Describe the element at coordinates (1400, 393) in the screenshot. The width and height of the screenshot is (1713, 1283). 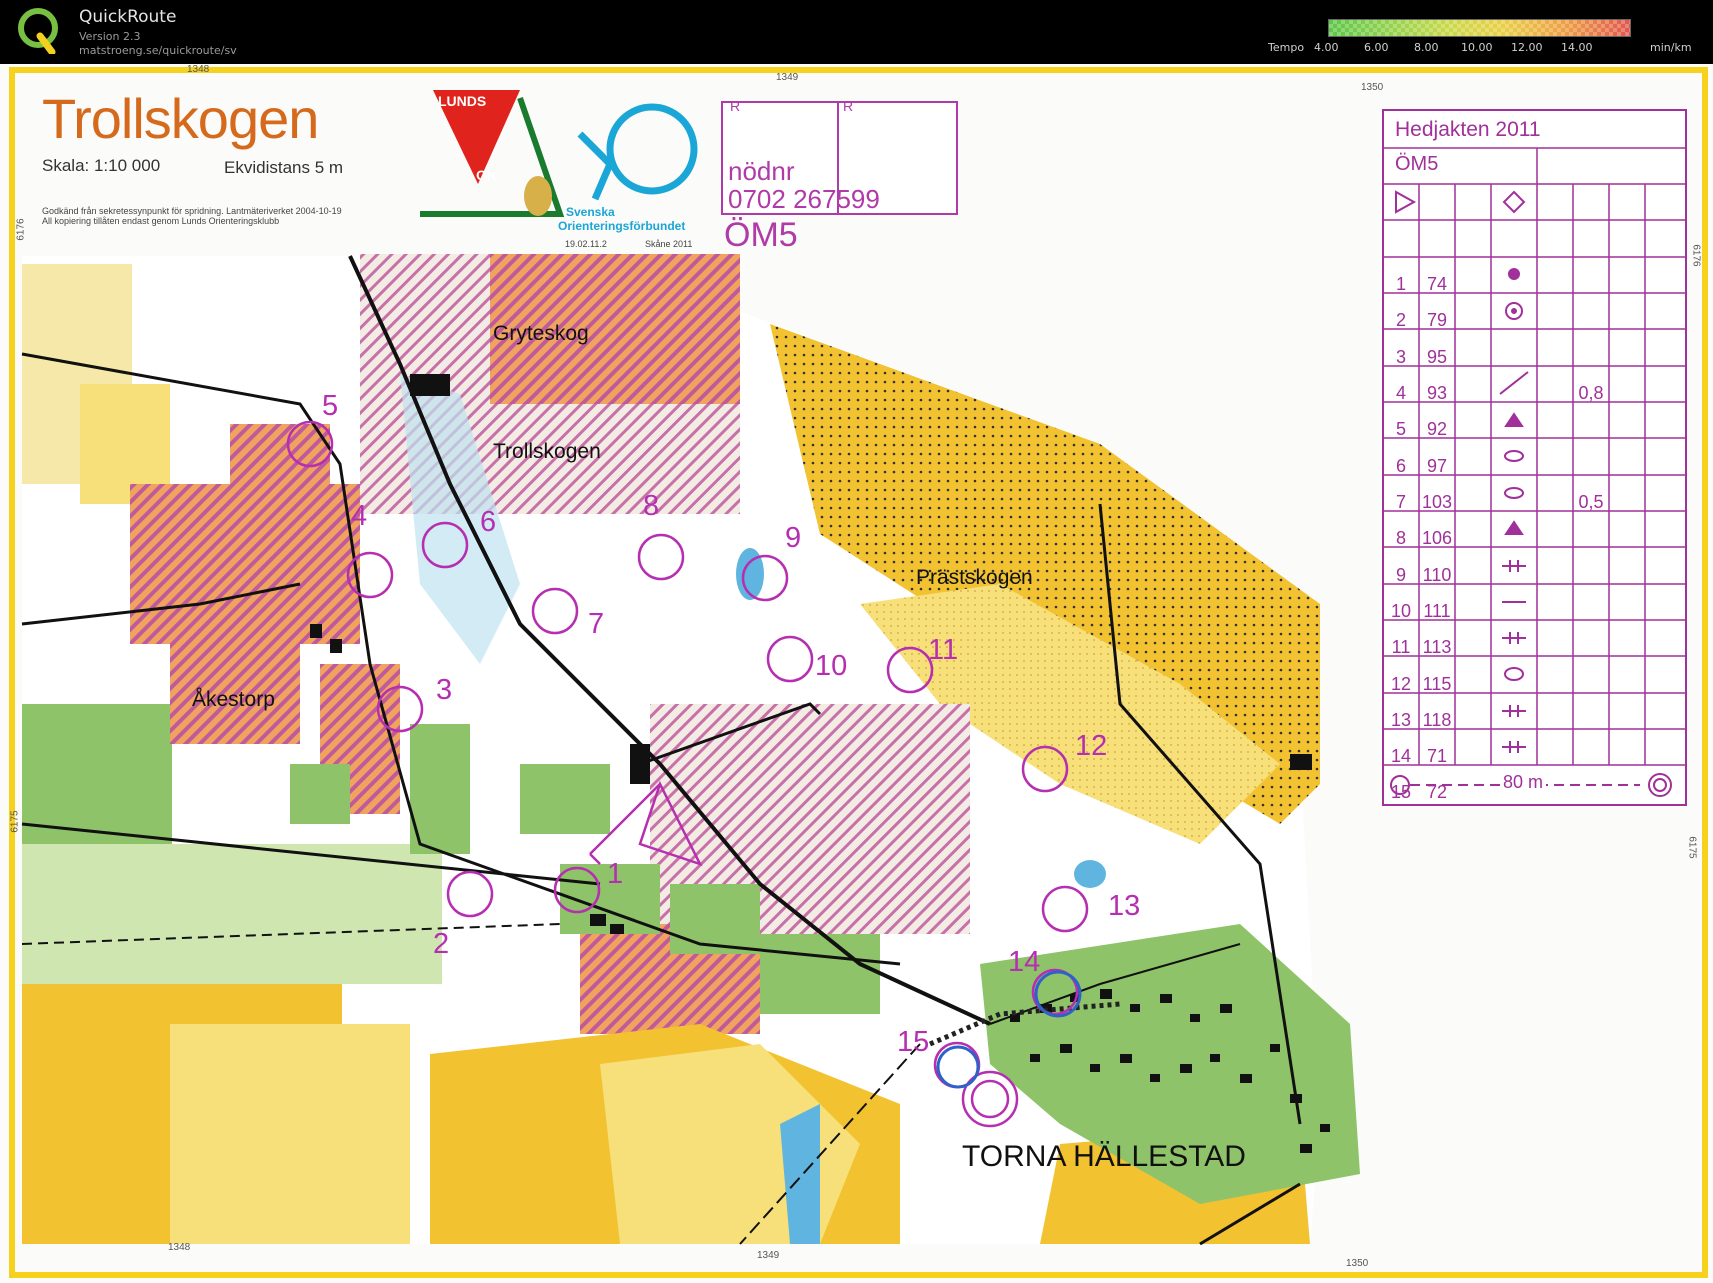
I see `control-seq: 4` at that location.